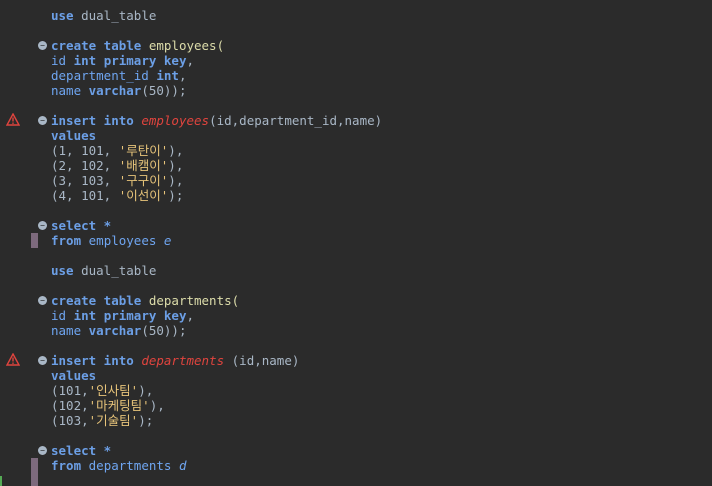 The image size is (712, 486). What do you see at coordinates (356, 45) in the screenshot?
I see `code-line: − create table employees(` at bounding box center [356, 45].